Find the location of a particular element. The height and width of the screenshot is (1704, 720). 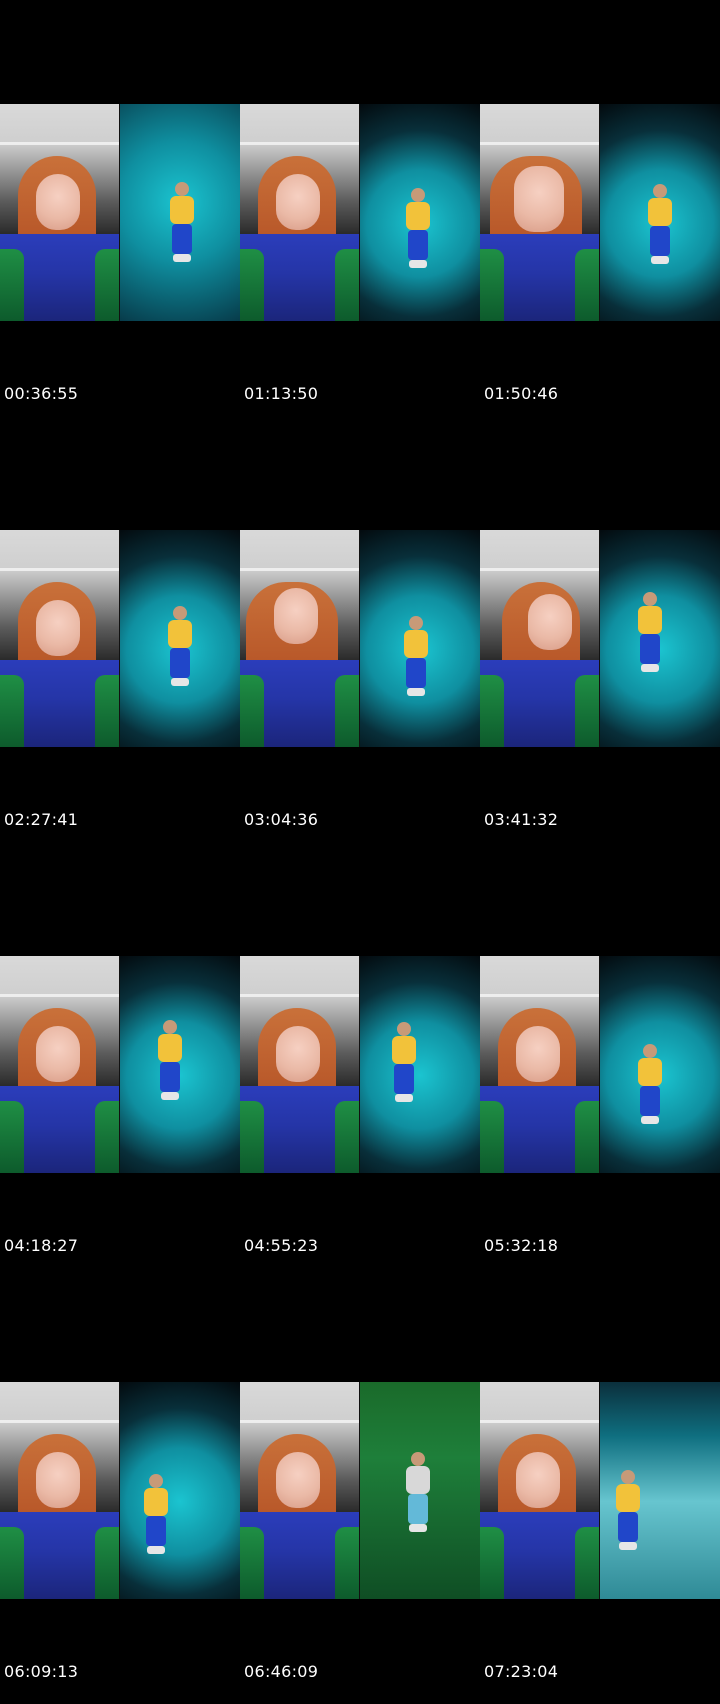

timestamp-label: 01:13:50 is located at coordinates (281, 393).